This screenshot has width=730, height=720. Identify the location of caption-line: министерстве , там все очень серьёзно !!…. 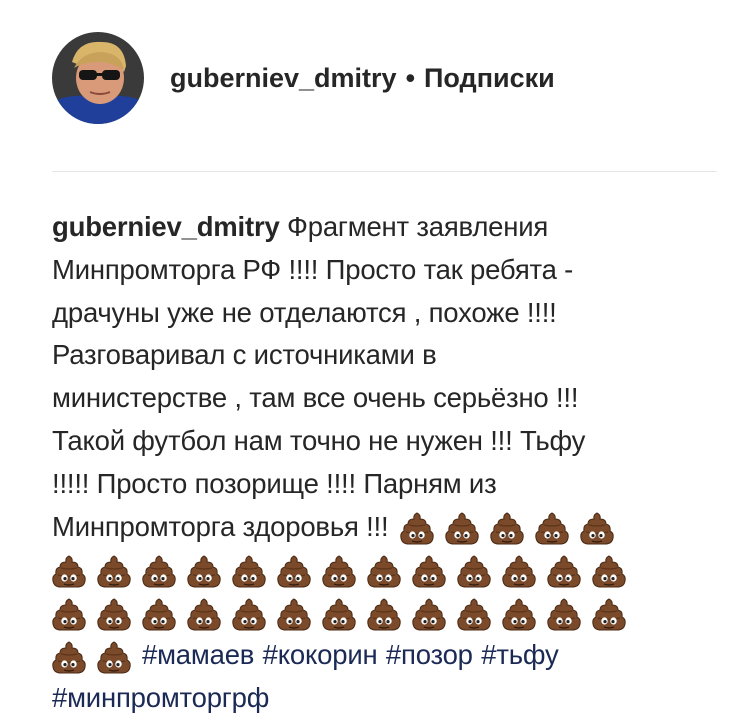
(315, 398).